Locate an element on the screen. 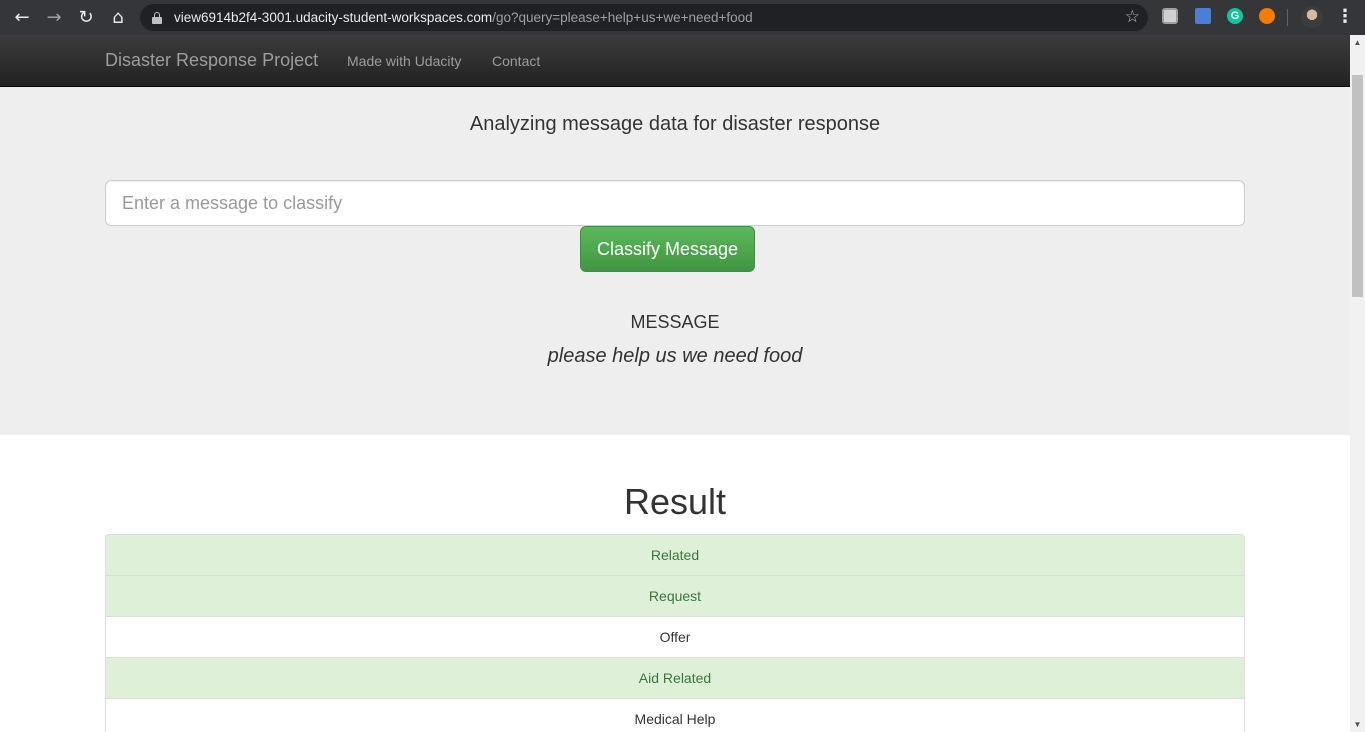 This screenshot has height=732, width=1365. scroll-thumb is located at coordinates (1357, 186).